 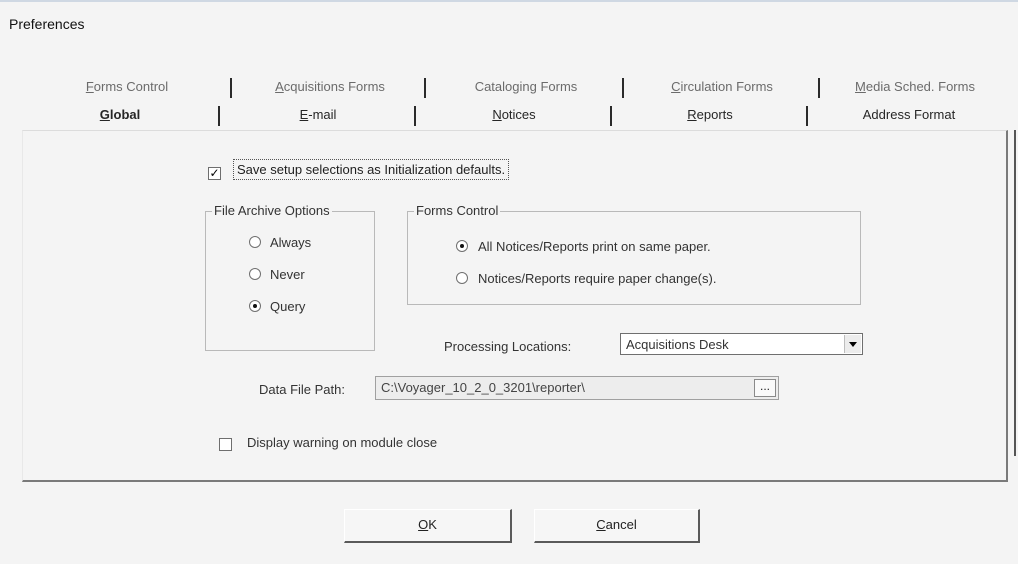 What do you see at coordinates (915, 87) in the screenshot?
I see `tab-media-sched-forms: Media Sched. Forms` at bounding box center [915, 87].